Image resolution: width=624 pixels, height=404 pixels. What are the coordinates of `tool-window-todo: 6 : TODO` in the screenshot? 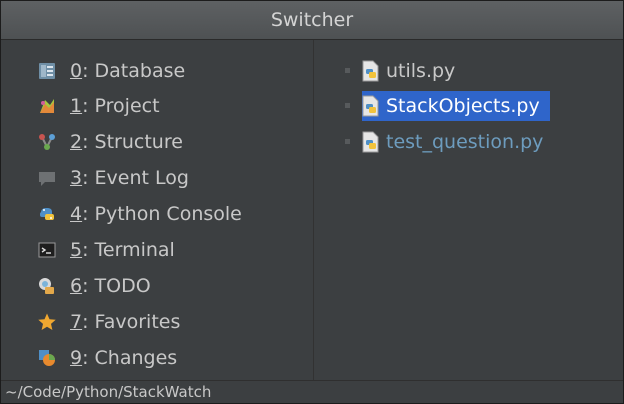 It's located at (94, 286).